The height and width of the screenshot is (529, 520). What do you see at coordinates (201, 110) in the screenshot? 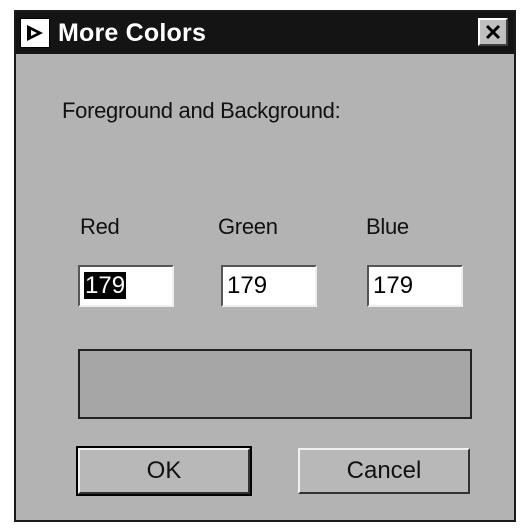
I see `prompt-label: Foreground and Background:` at bounding box center [201, 110].